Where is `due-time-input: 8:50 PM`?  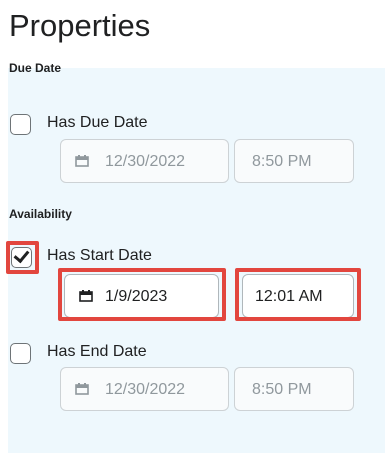 due-time-input: 8:50 PM is located at coordinates (294, 161).